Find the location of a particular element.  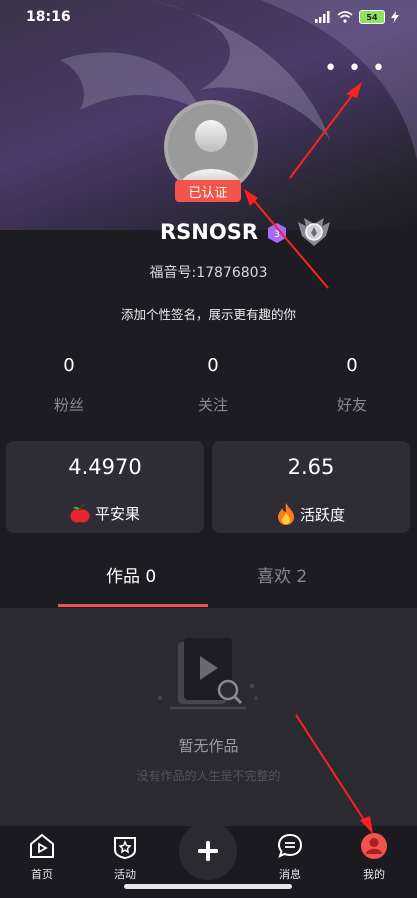

nav-profile: 我的 is located at coordinates (374, 857).